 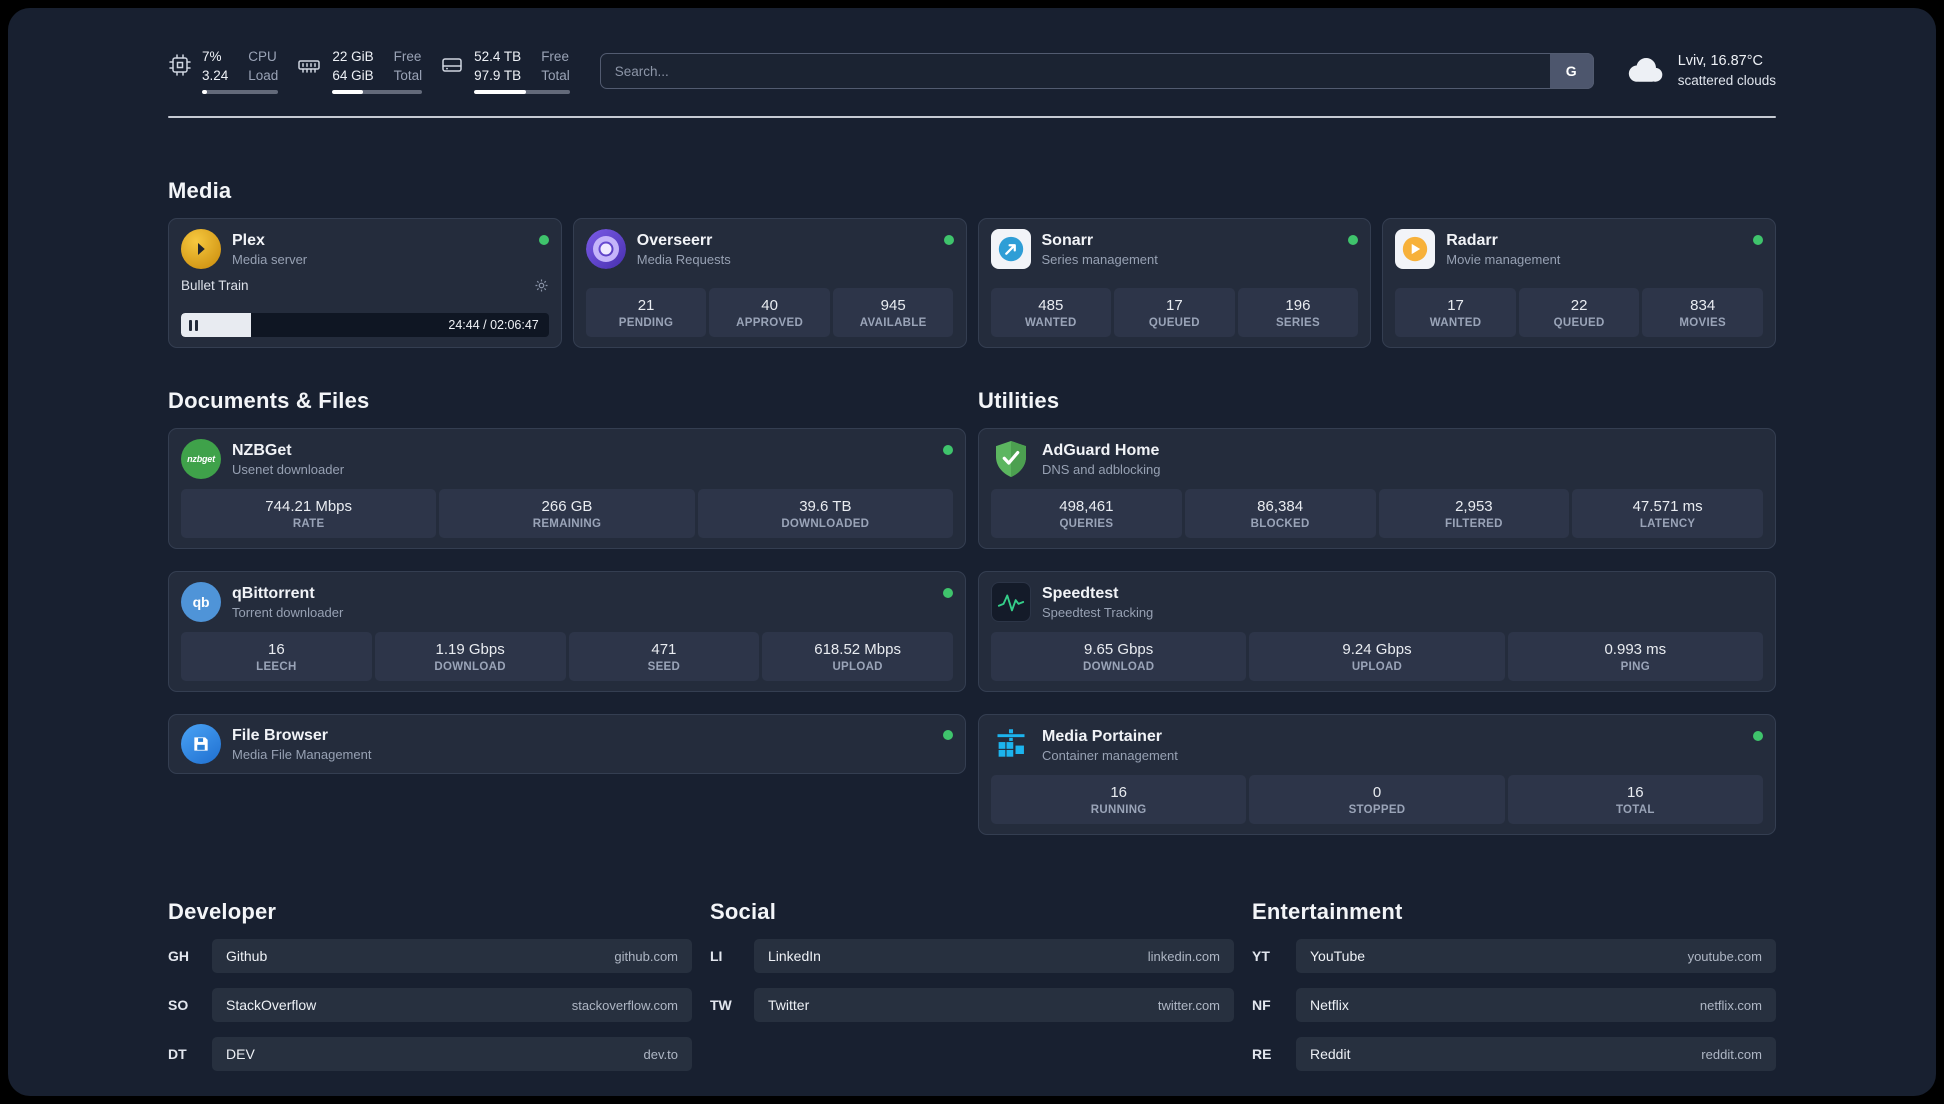 What do you see at coordinates (1098, 612) in the screenshot?
I see `app-subtitle: Speedtest Tracking` at bounding box center [1098, 612].